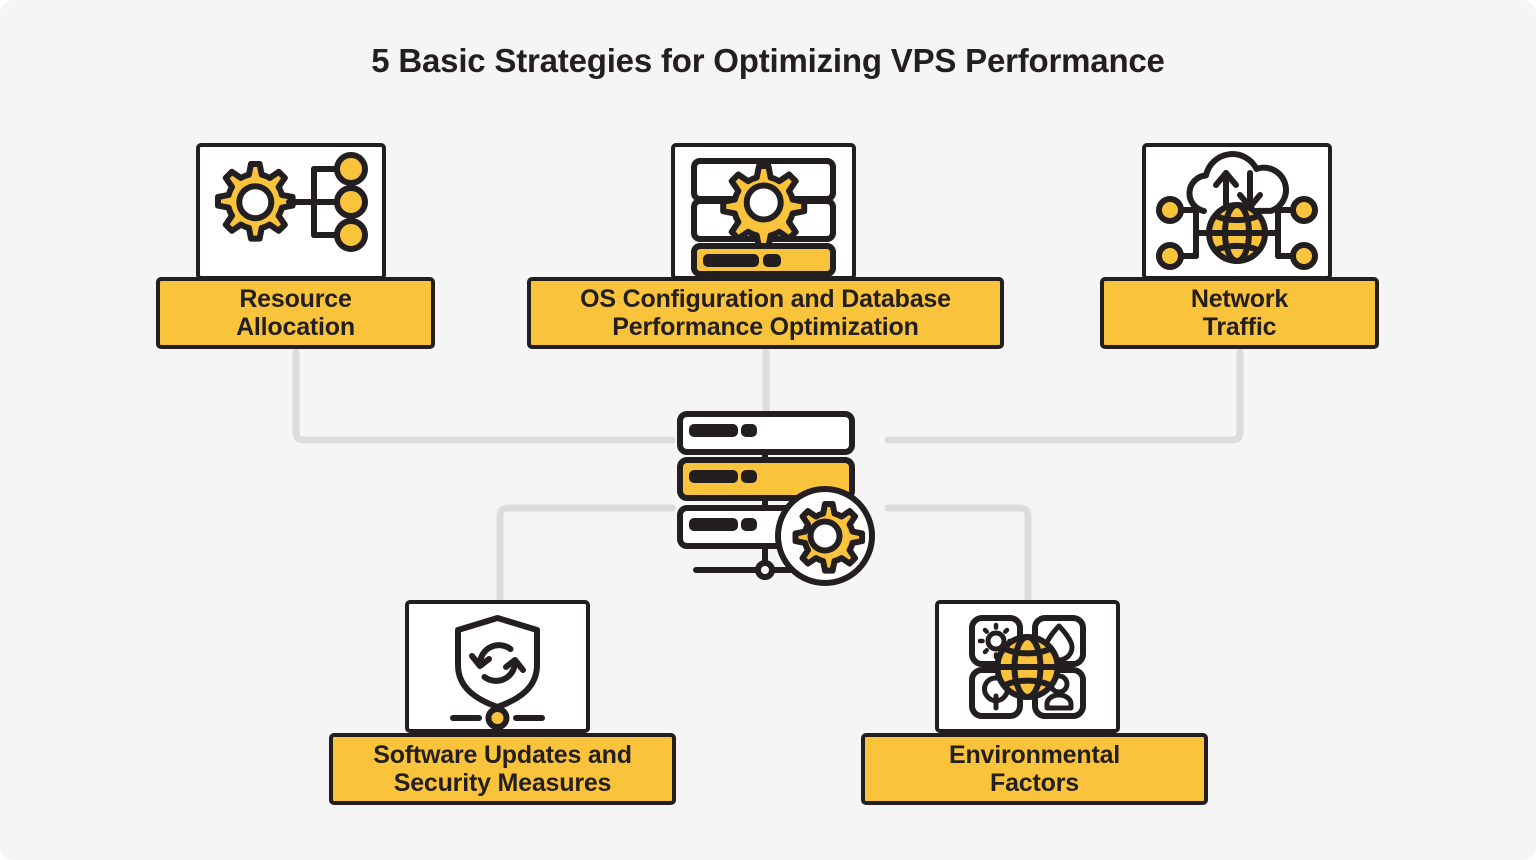 Image resolution: width=1536 pixels, height=860 pixels. What do you see at coordinates (1064, 396) in the screenshot?
I see `connector-network` at bounding box center [1064, 396].